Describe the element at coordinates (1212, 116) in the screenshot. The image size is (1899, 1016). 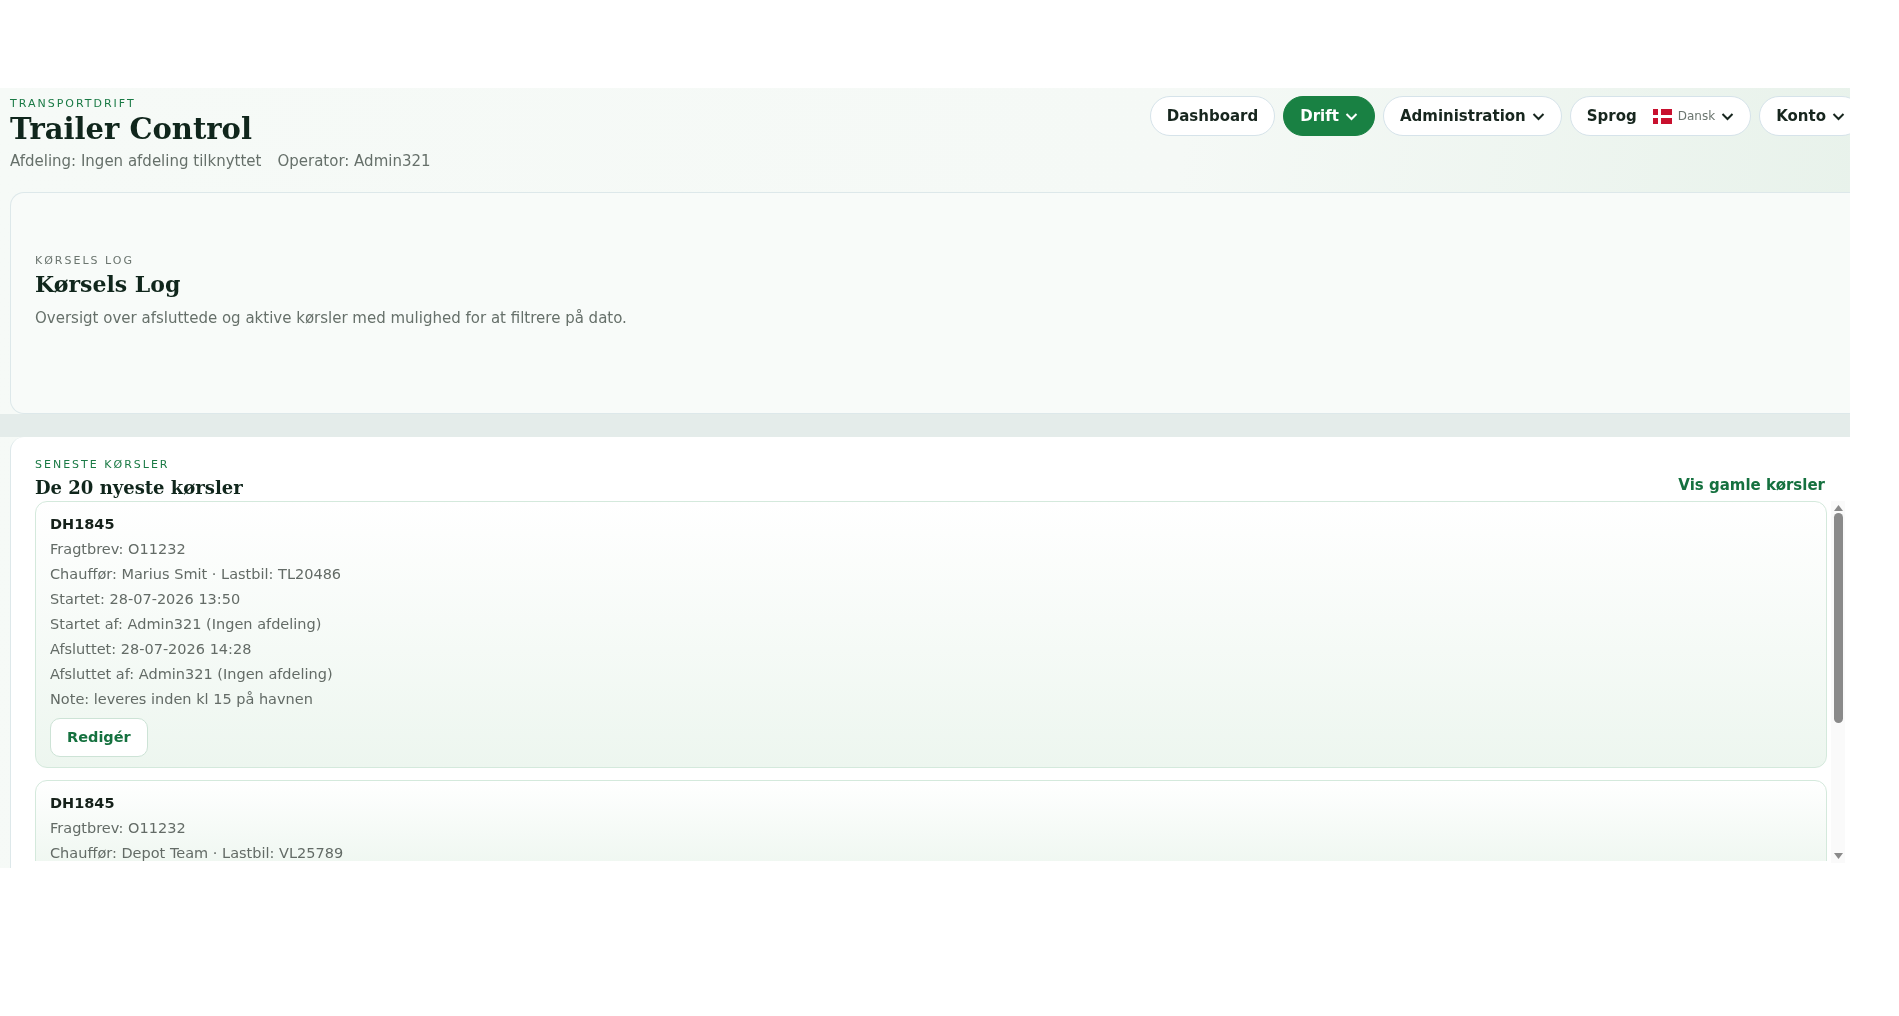
I see `nav-button: Dashboard` at that location.